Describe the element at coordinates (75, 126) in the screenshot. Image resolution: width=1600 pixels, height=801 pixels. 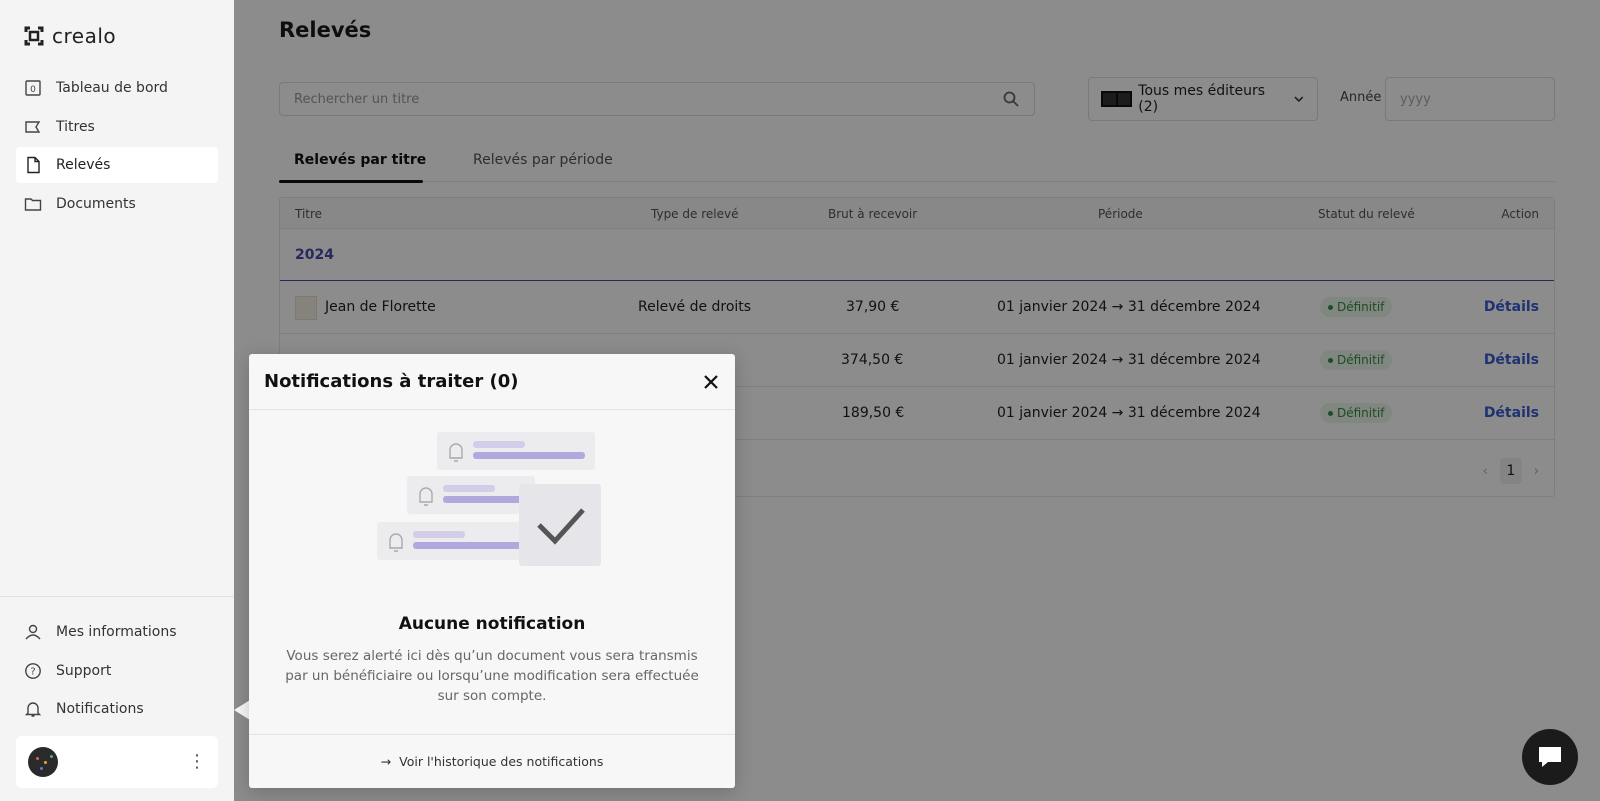
I see `sidebar-item-label: Titres` at that location.